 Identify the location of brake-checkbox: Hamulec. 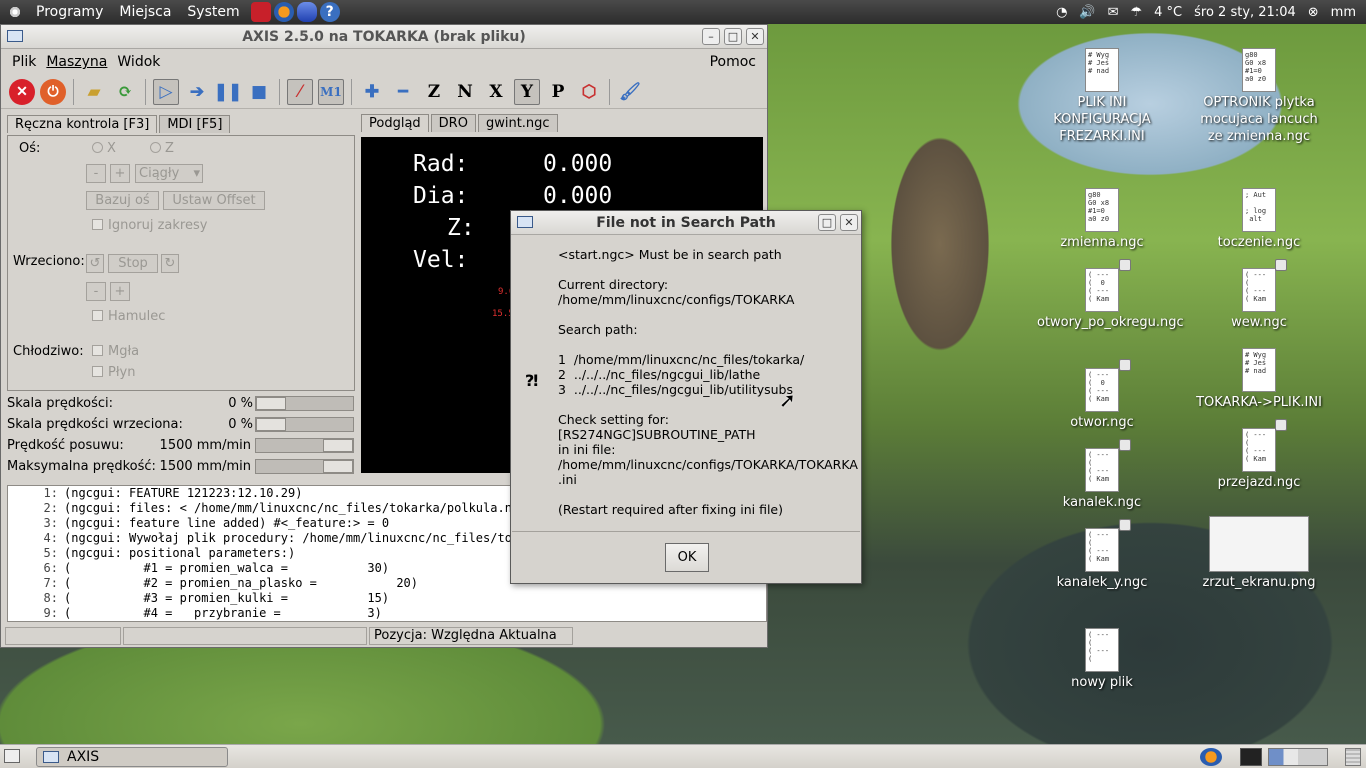
(128, 316).